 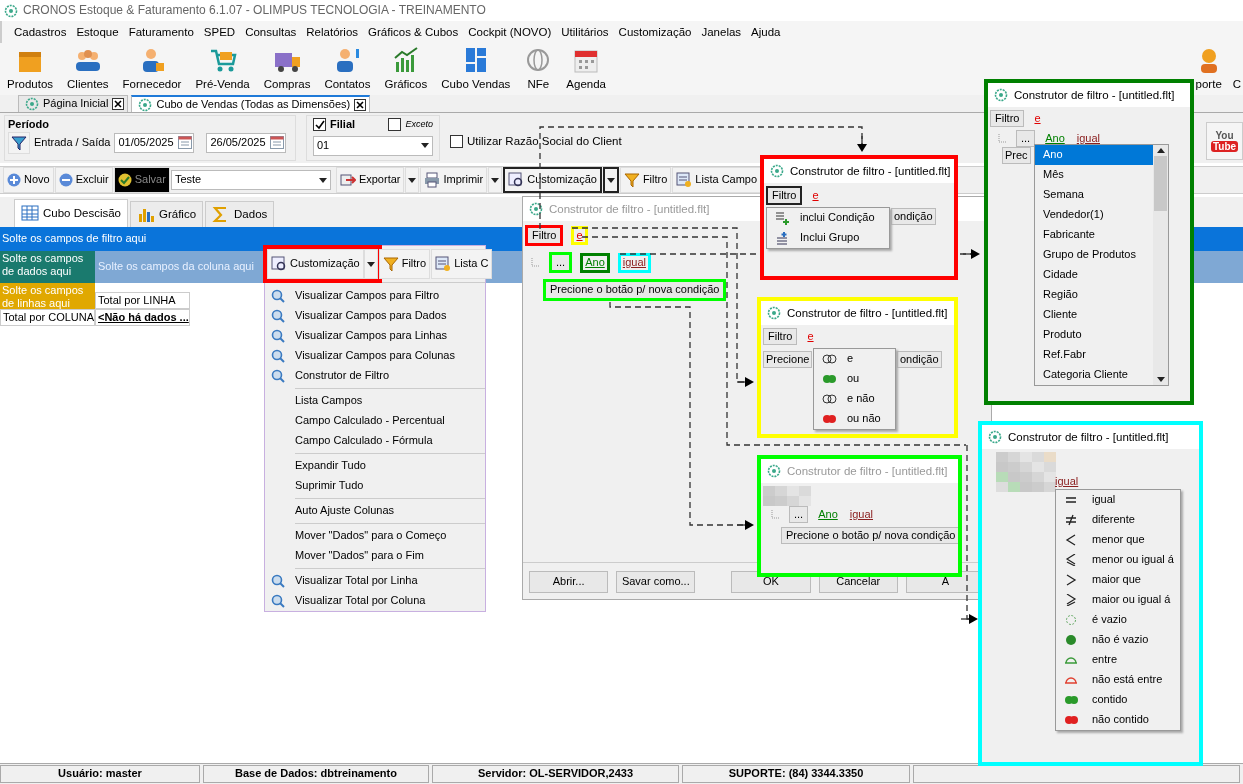 What do you see at coordinates (766, 32) in the screenshot?
I see `menu-item: Ajuda` at bounding box center [766, 32].